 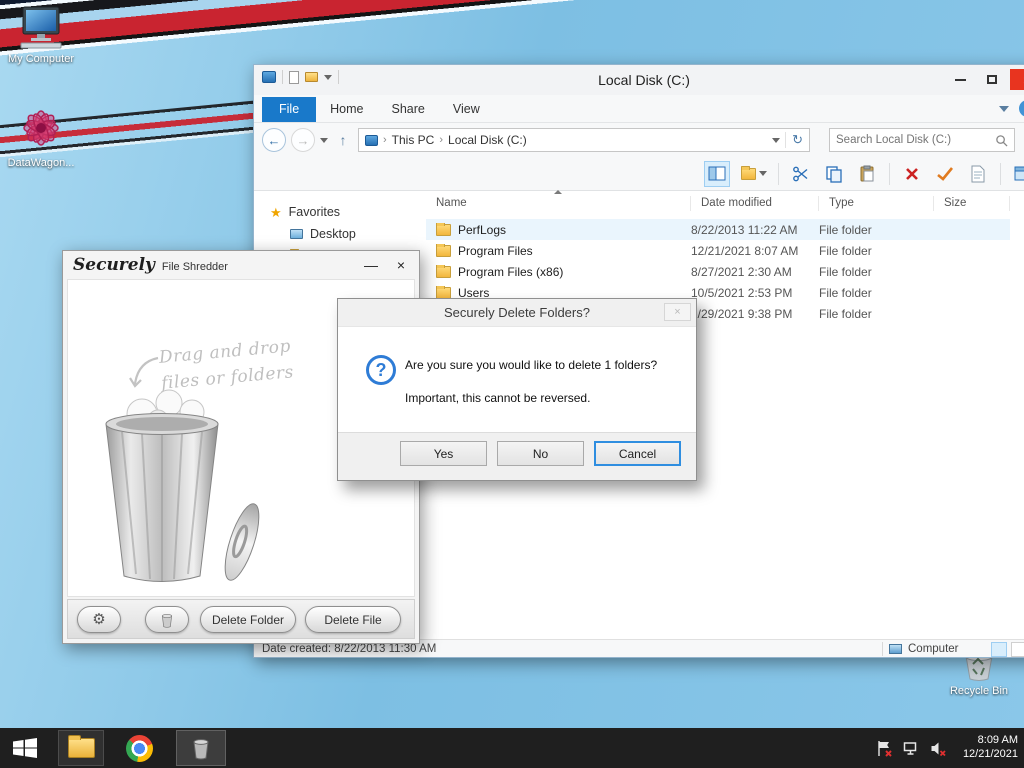 I want to click on forward-button: →, so click(x=303, y=140).